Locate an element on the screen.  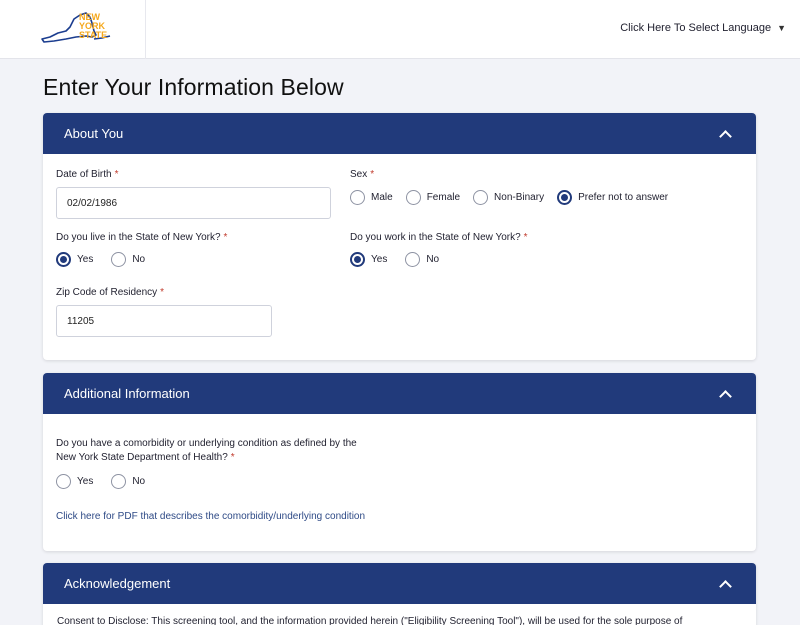
comorbidity-radio-group: Yes No is located at coordinates (107, 481).